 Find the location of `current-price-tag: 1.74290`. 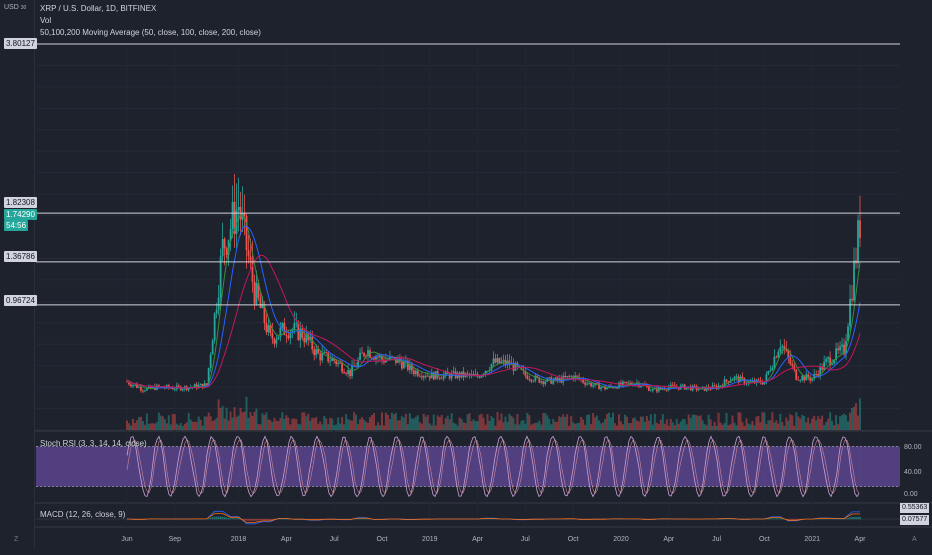

current-price-tag: 1.74290 is located at coordinates (20, 214).